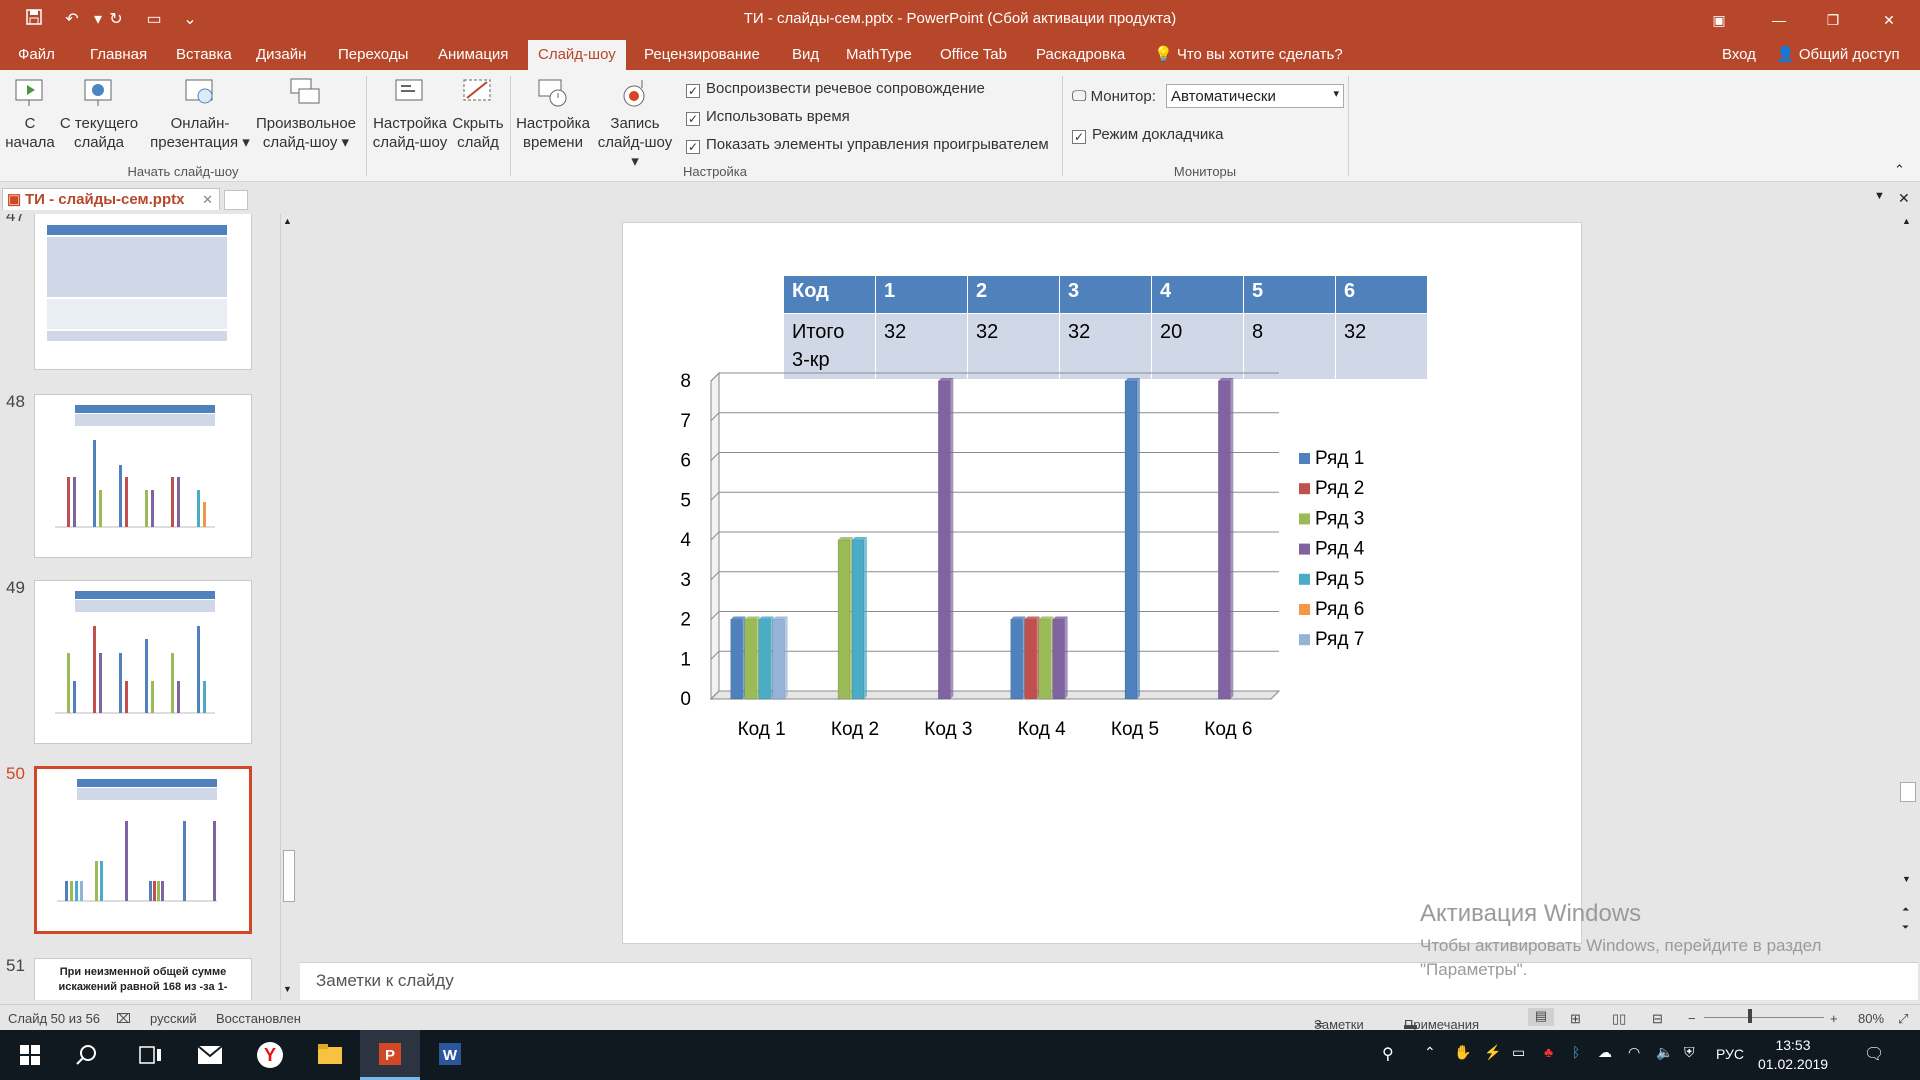 This screenshot has width=1920, height=1080. I want to click on close-all-icon: ✕, so click(1904, 198).